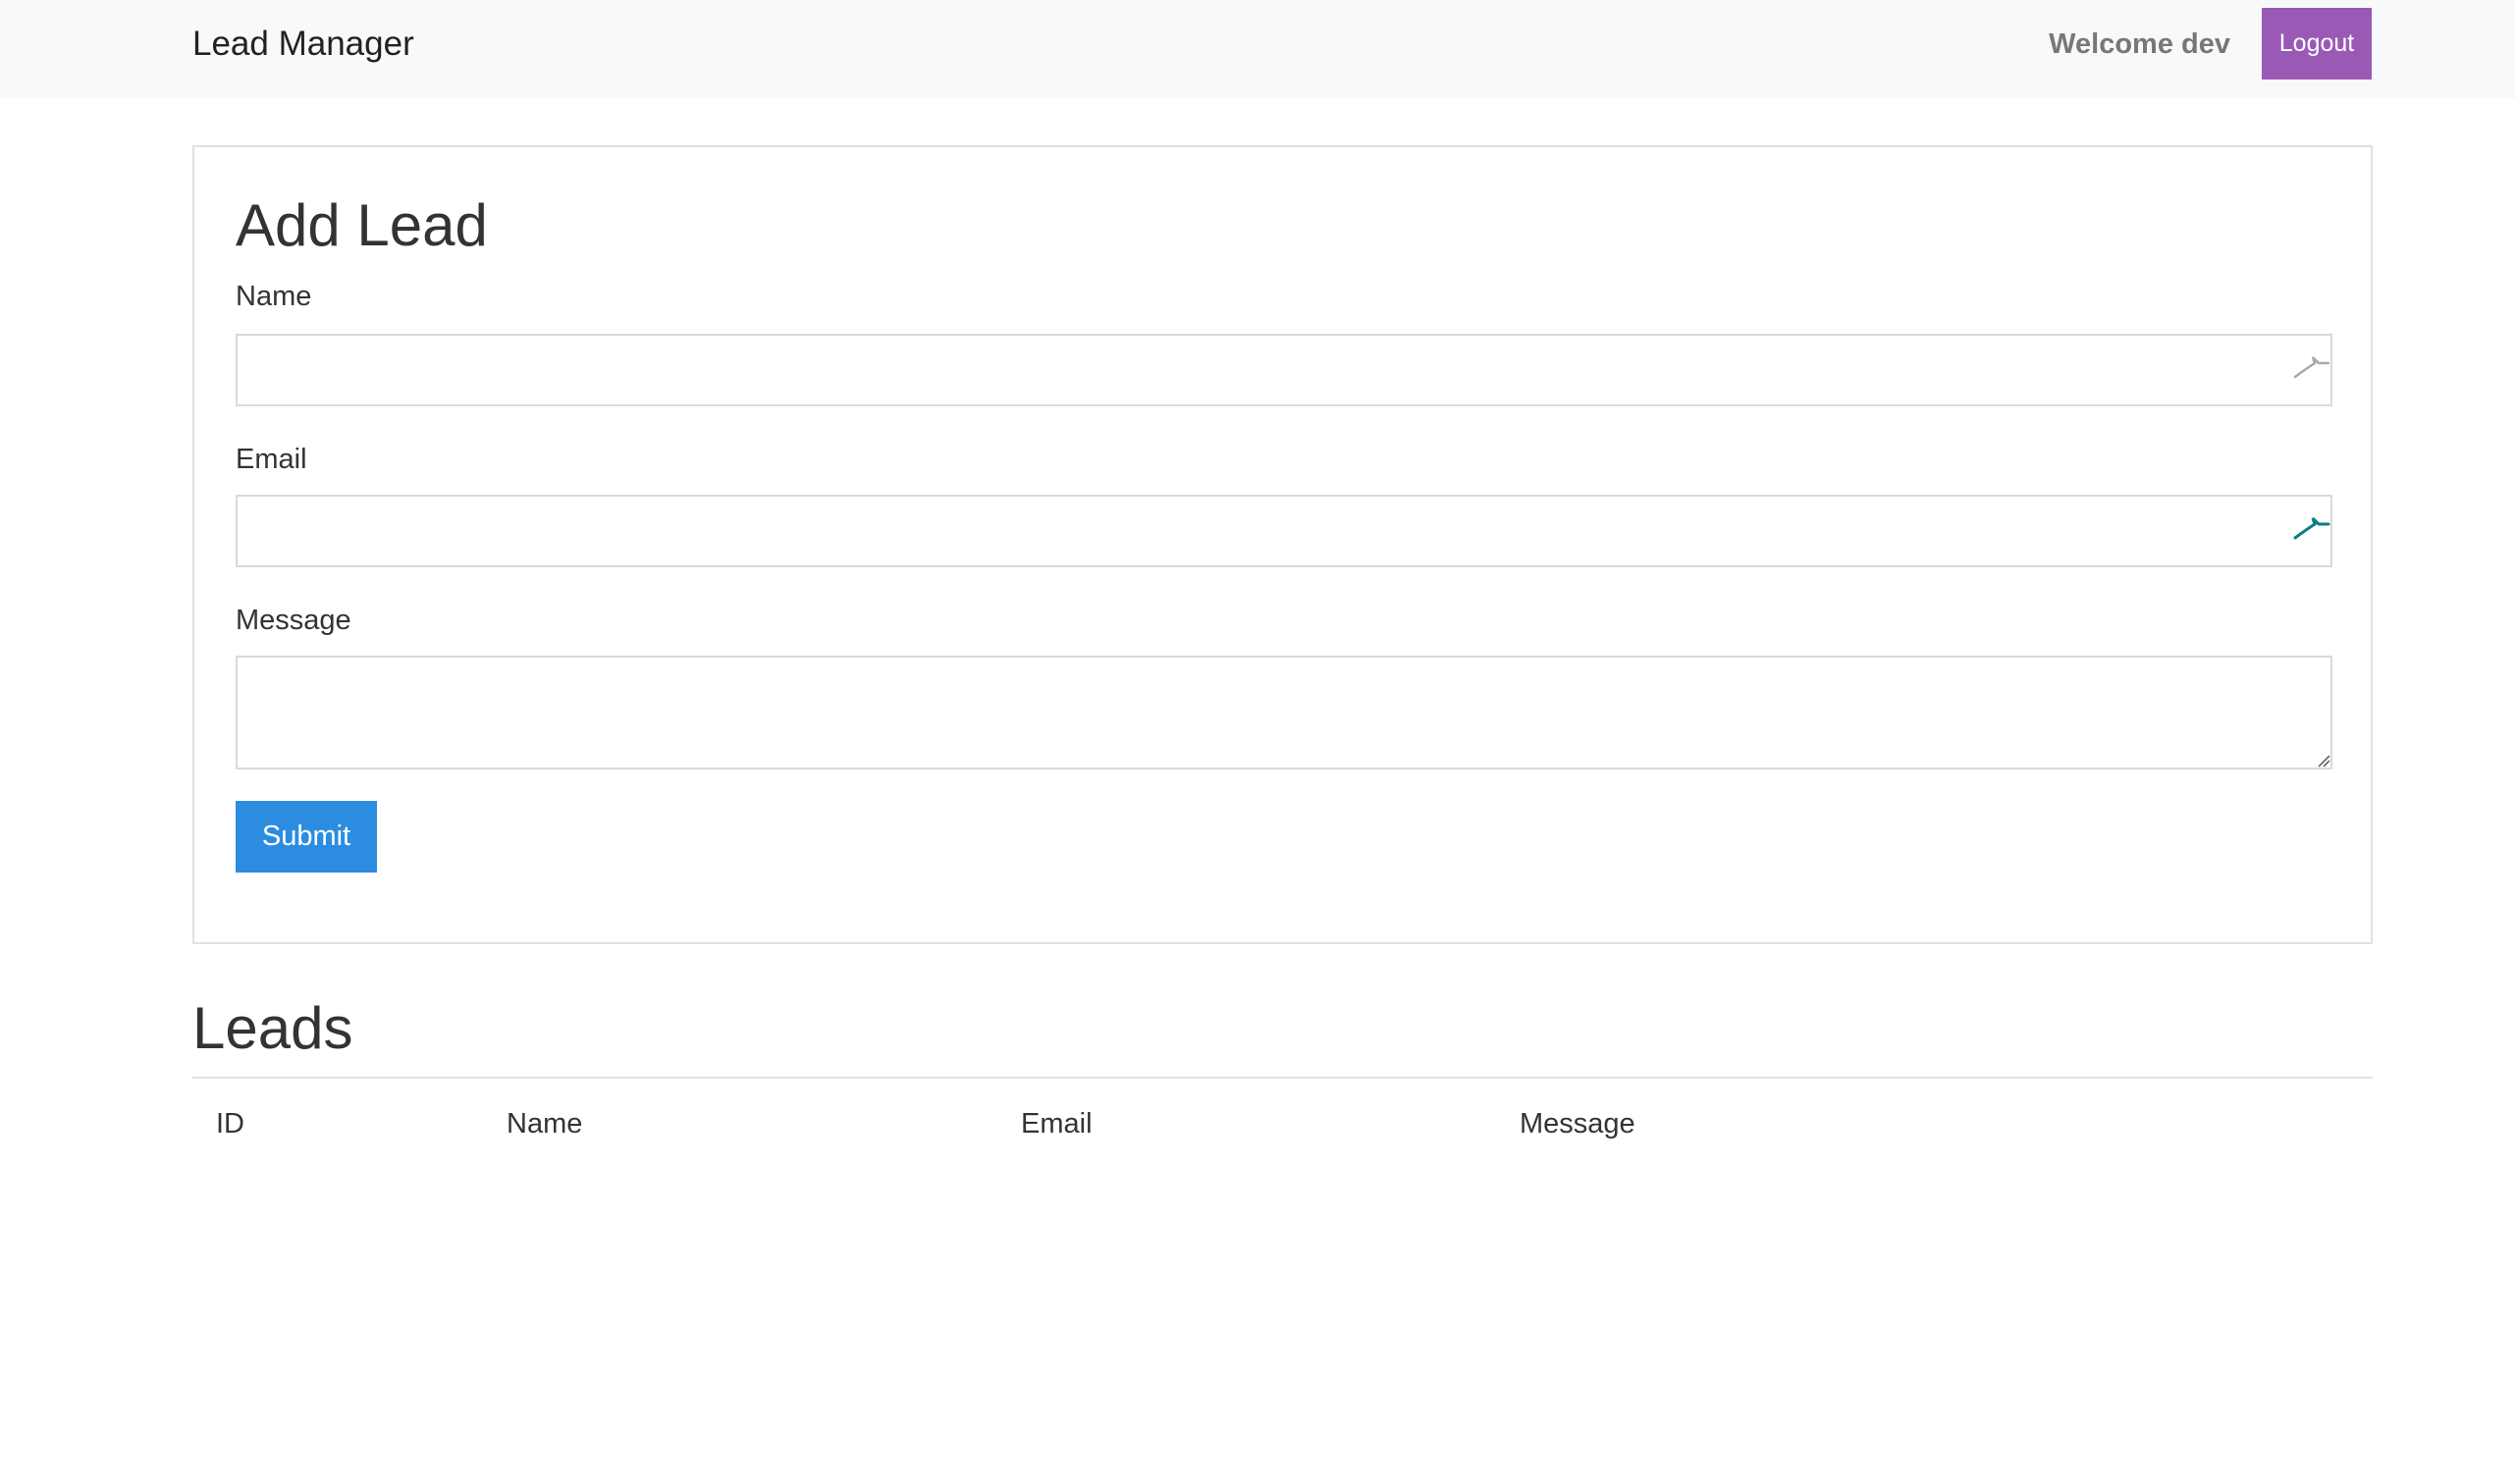 This screenshot has width=2515, height=1484. Describe the element at coordinates (1057, 1123) in the screenshot. I see `column-header-email: Email` at that location.